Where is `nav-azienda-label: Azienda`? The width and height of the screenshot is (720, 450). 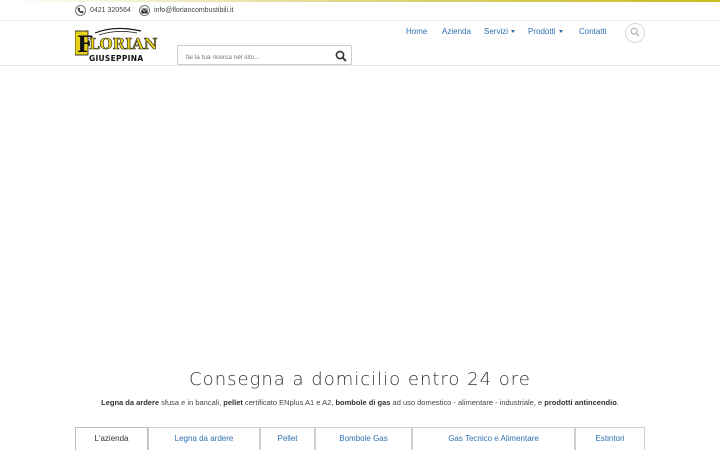
nav-azienda-label: Azienda is located at coordinates (456, 31).